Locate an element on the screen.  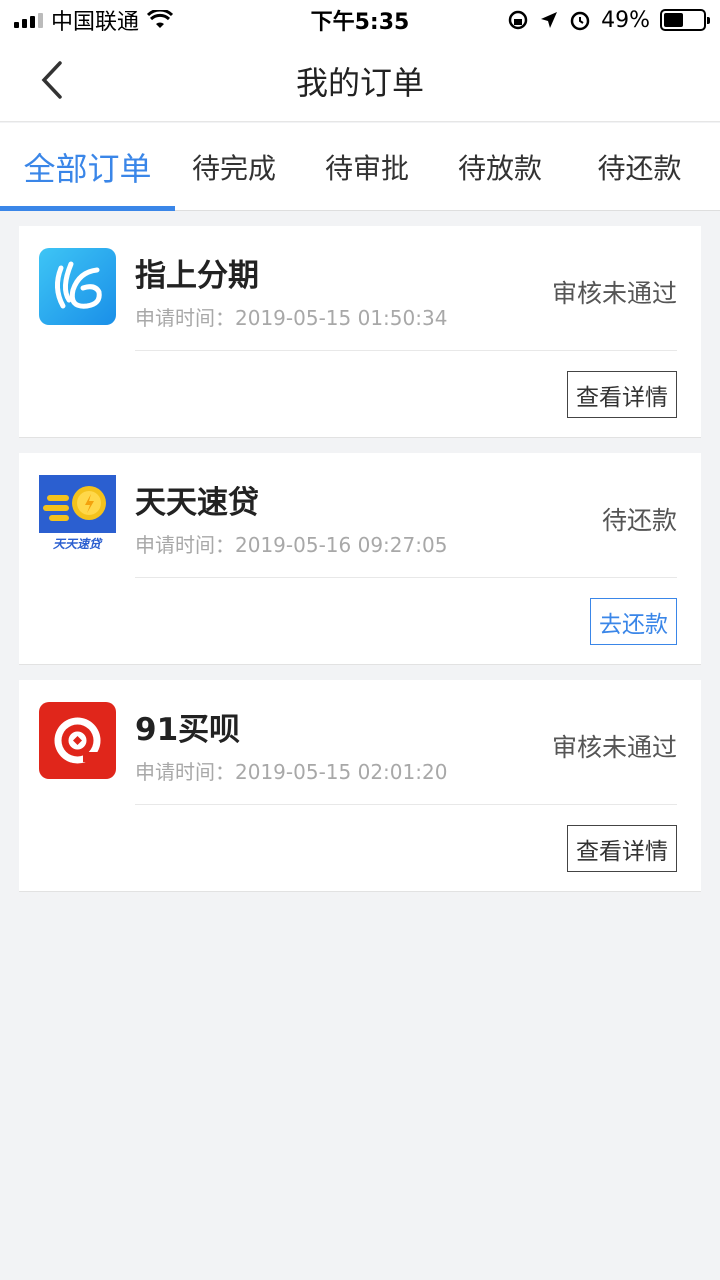
tab-pending-loan: 待放款 is located at coordinates (500, 167).